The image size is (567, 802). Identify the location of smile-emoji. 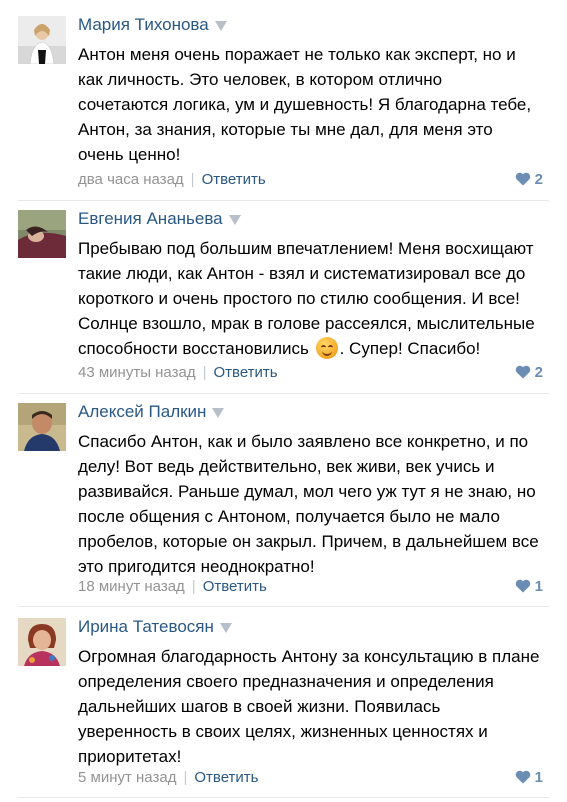
(326, 348).